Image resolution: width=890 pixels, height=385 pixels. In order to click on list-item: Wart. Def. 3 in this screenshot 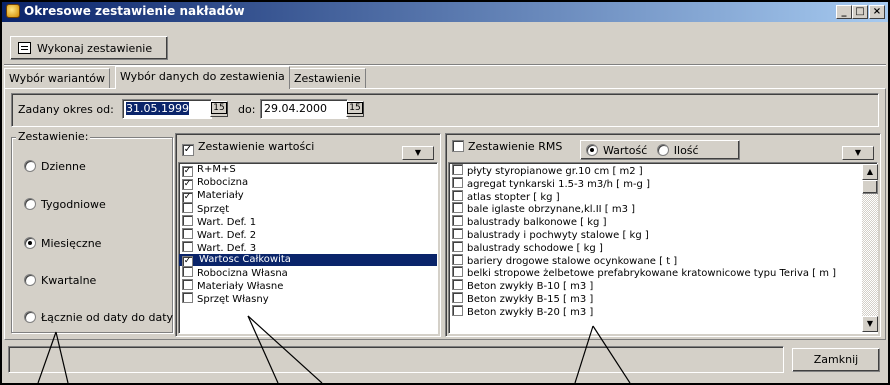, I will do `click(308, 247)`.